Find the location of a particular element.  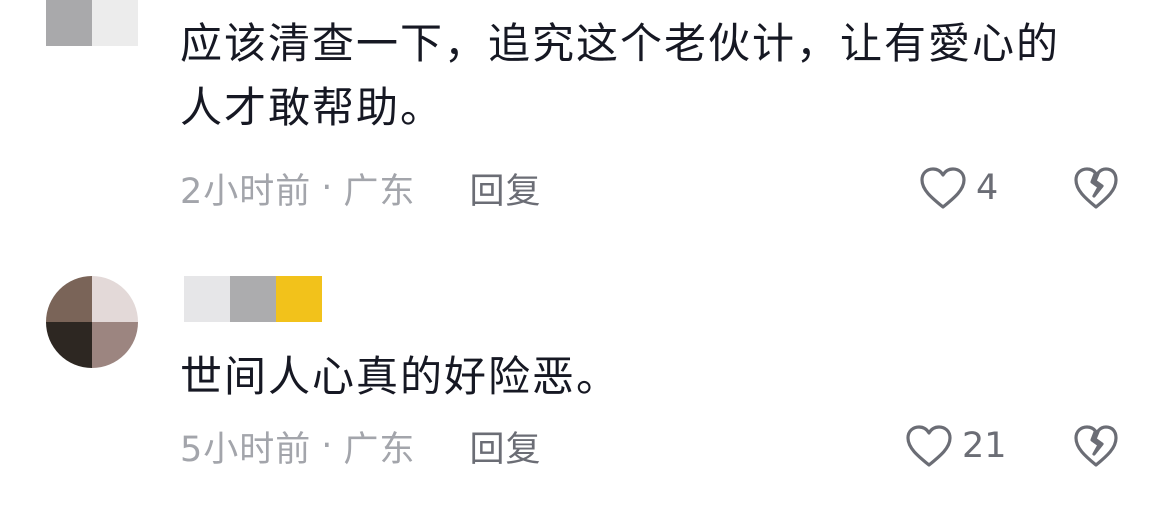

comment-meta: 5小时前 · 广东 回复 is located at coordinates (360, 446).